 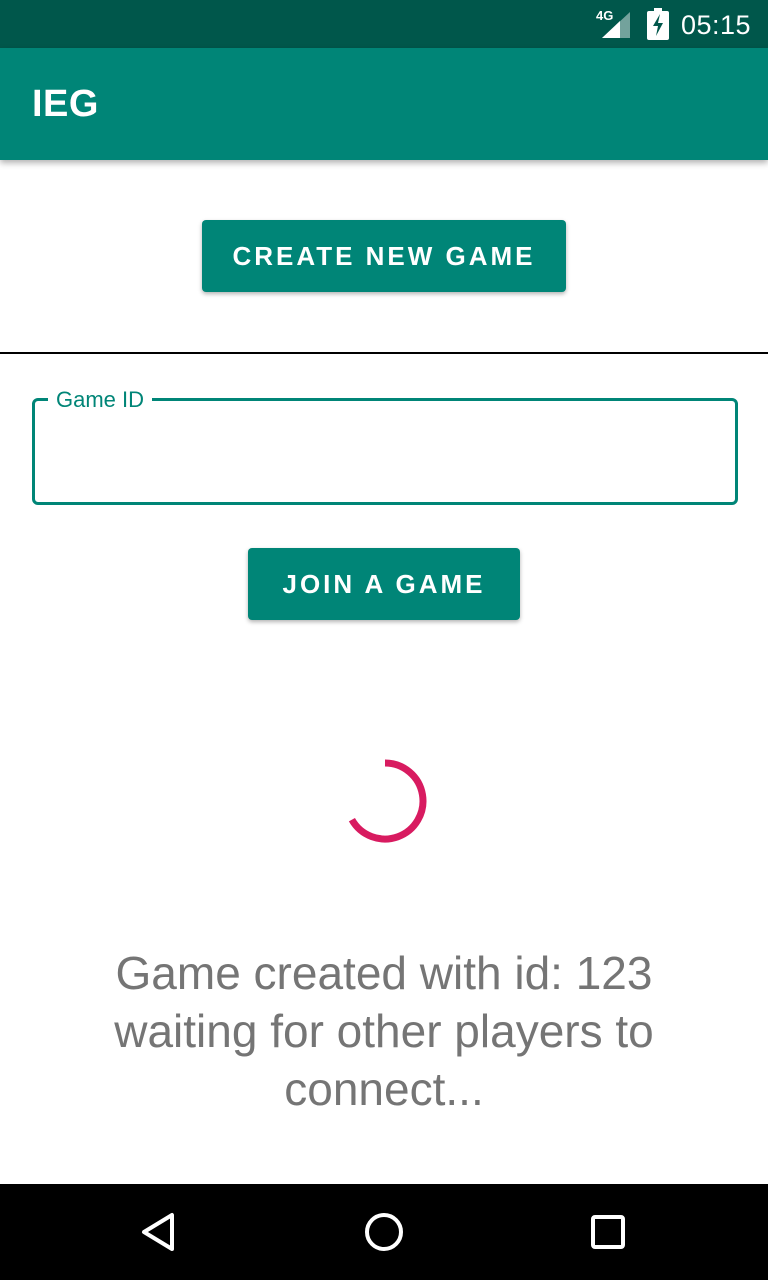 I want to click on navigation-bar, so click(x=384, y=1232).